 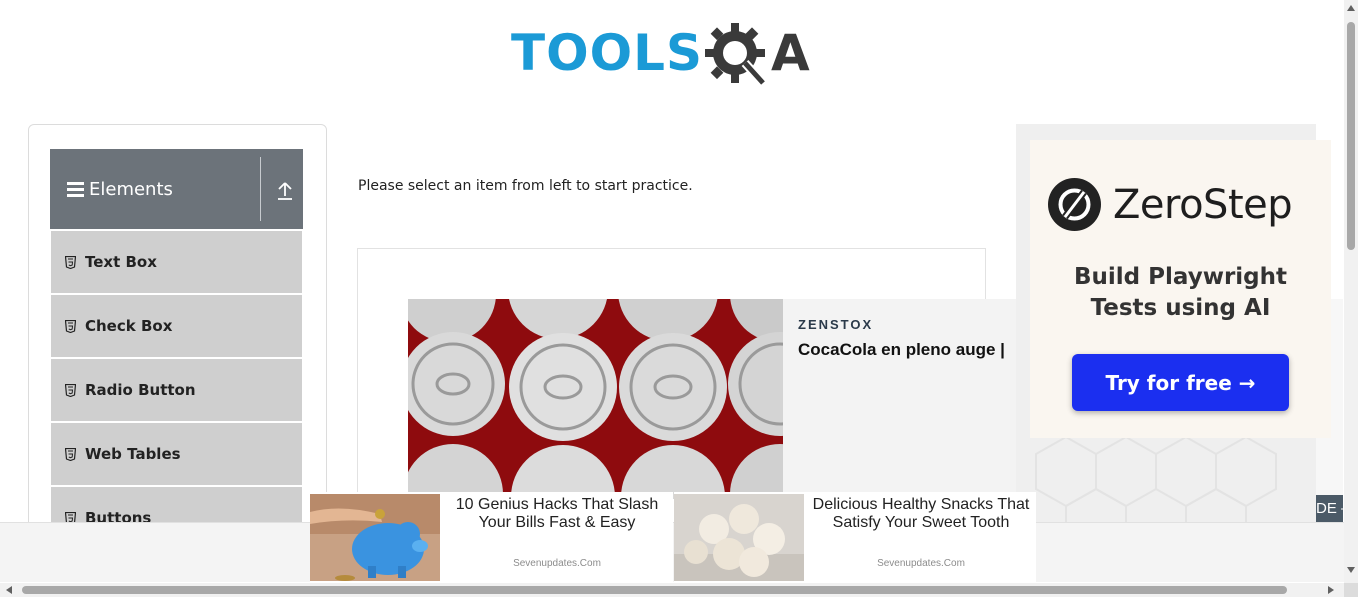 What do you see at coordinates (790, 53) in the screenshot?
I see `logo-a-text: A` at bounding box center [790, 53].